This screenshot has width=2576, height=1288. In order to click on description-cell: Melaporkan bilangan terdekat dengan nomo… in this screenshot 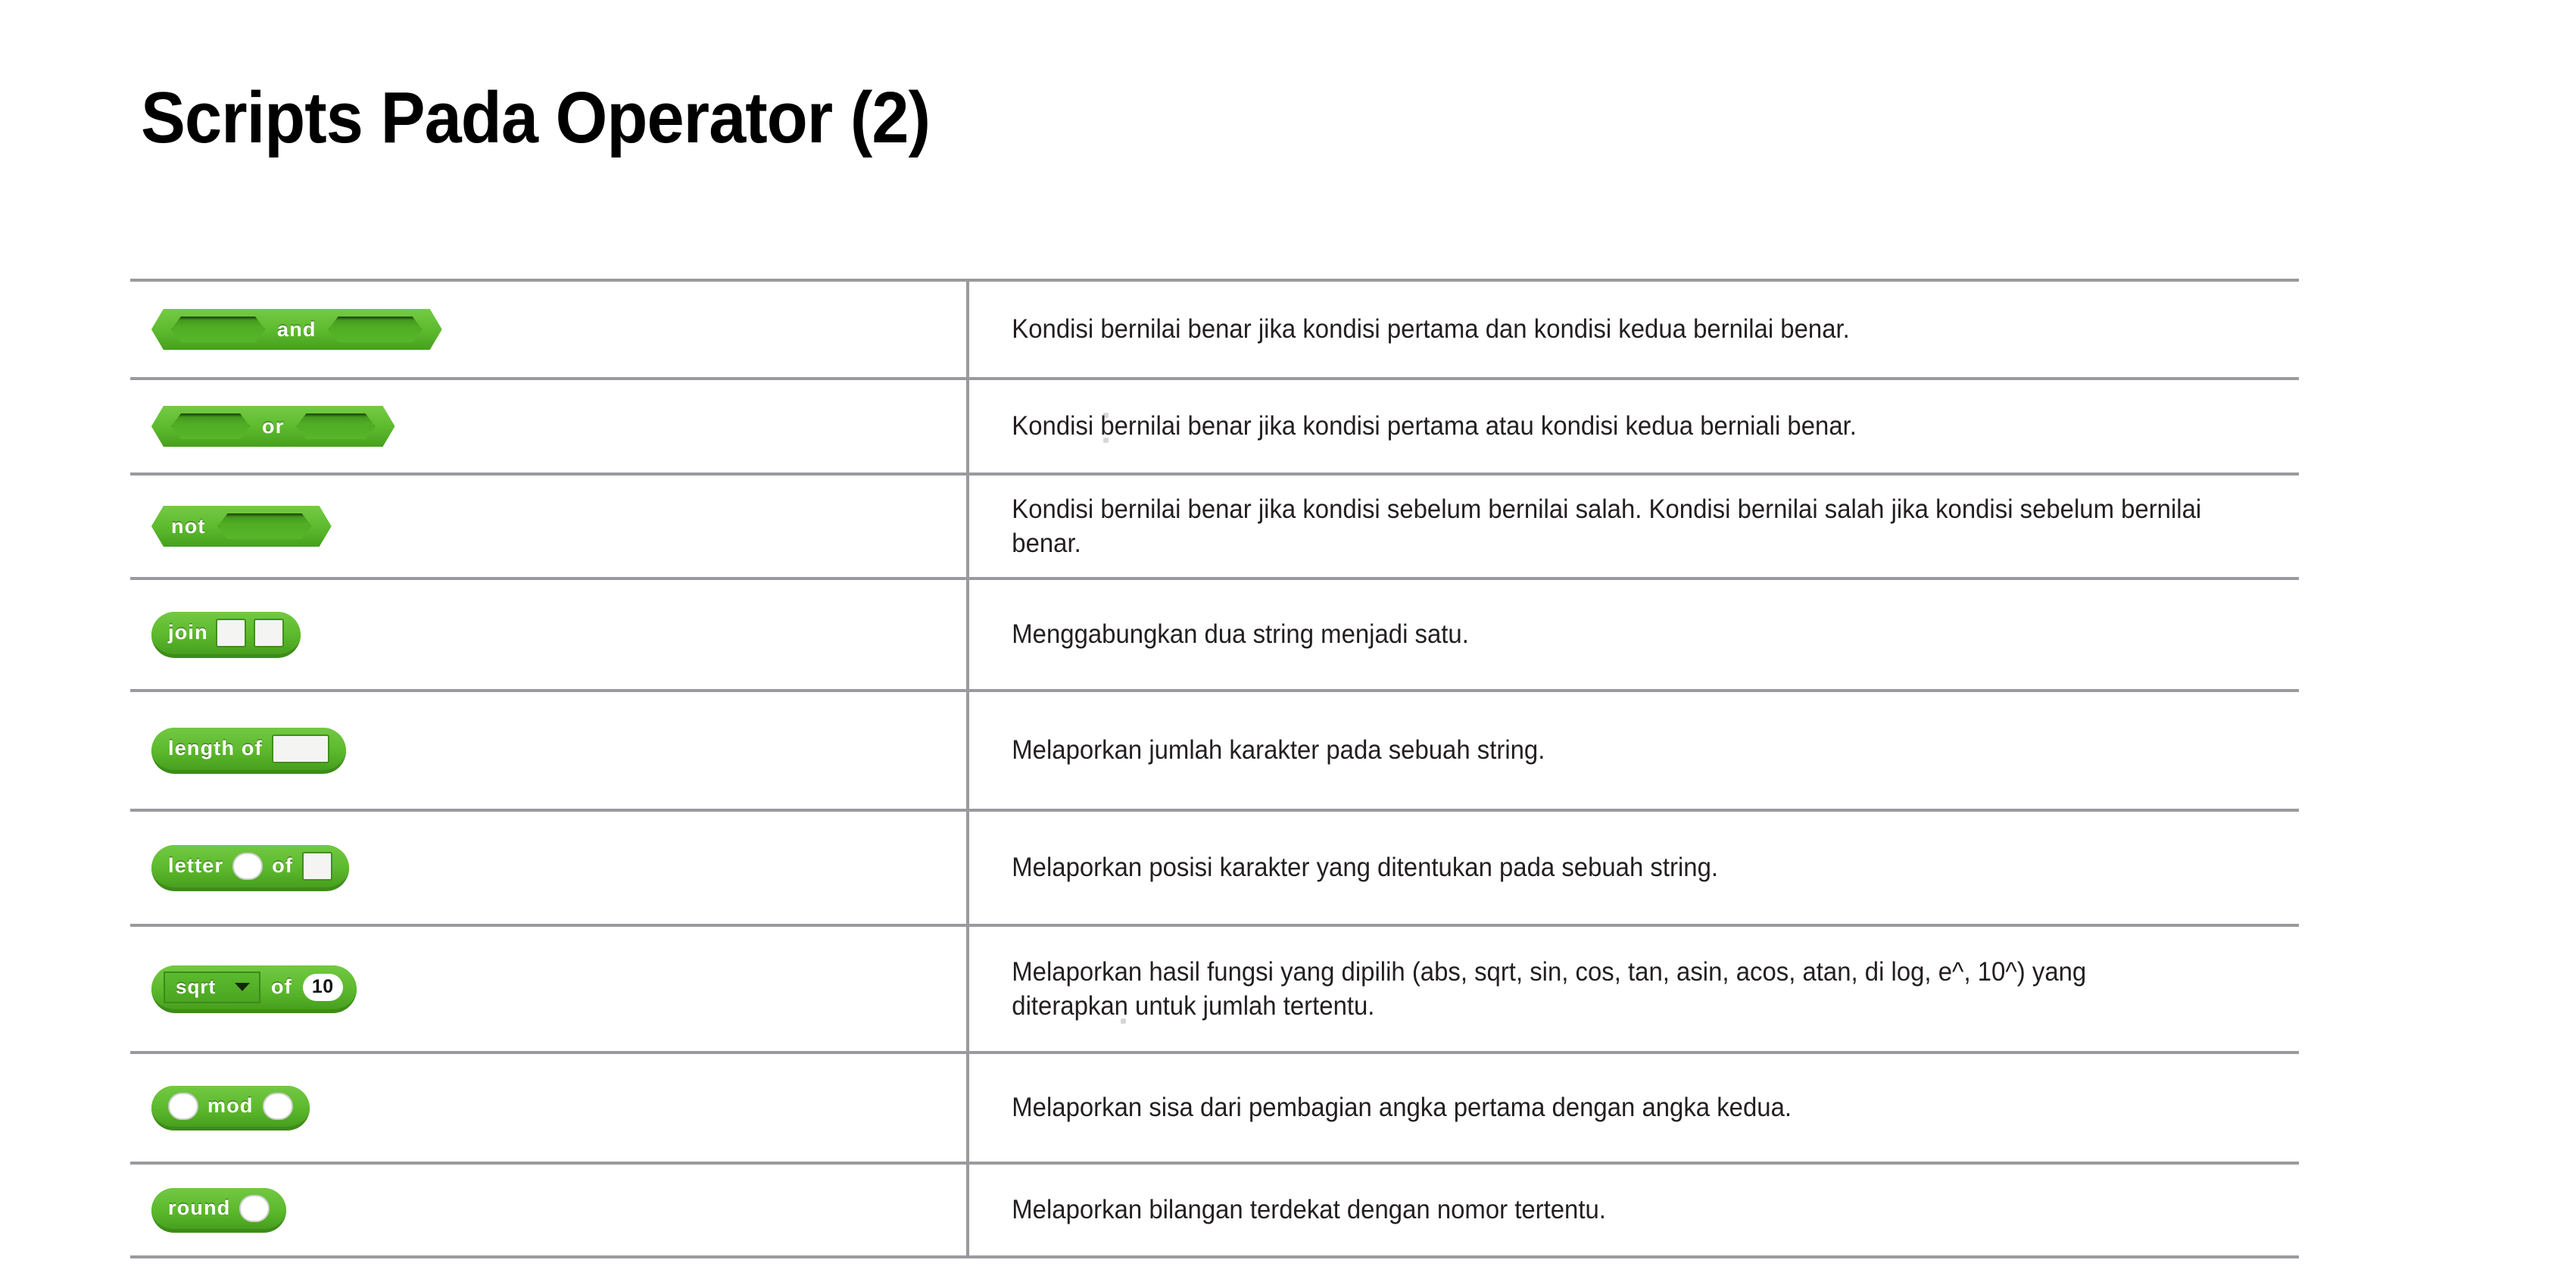, I will do `click(1593, 1210)`.